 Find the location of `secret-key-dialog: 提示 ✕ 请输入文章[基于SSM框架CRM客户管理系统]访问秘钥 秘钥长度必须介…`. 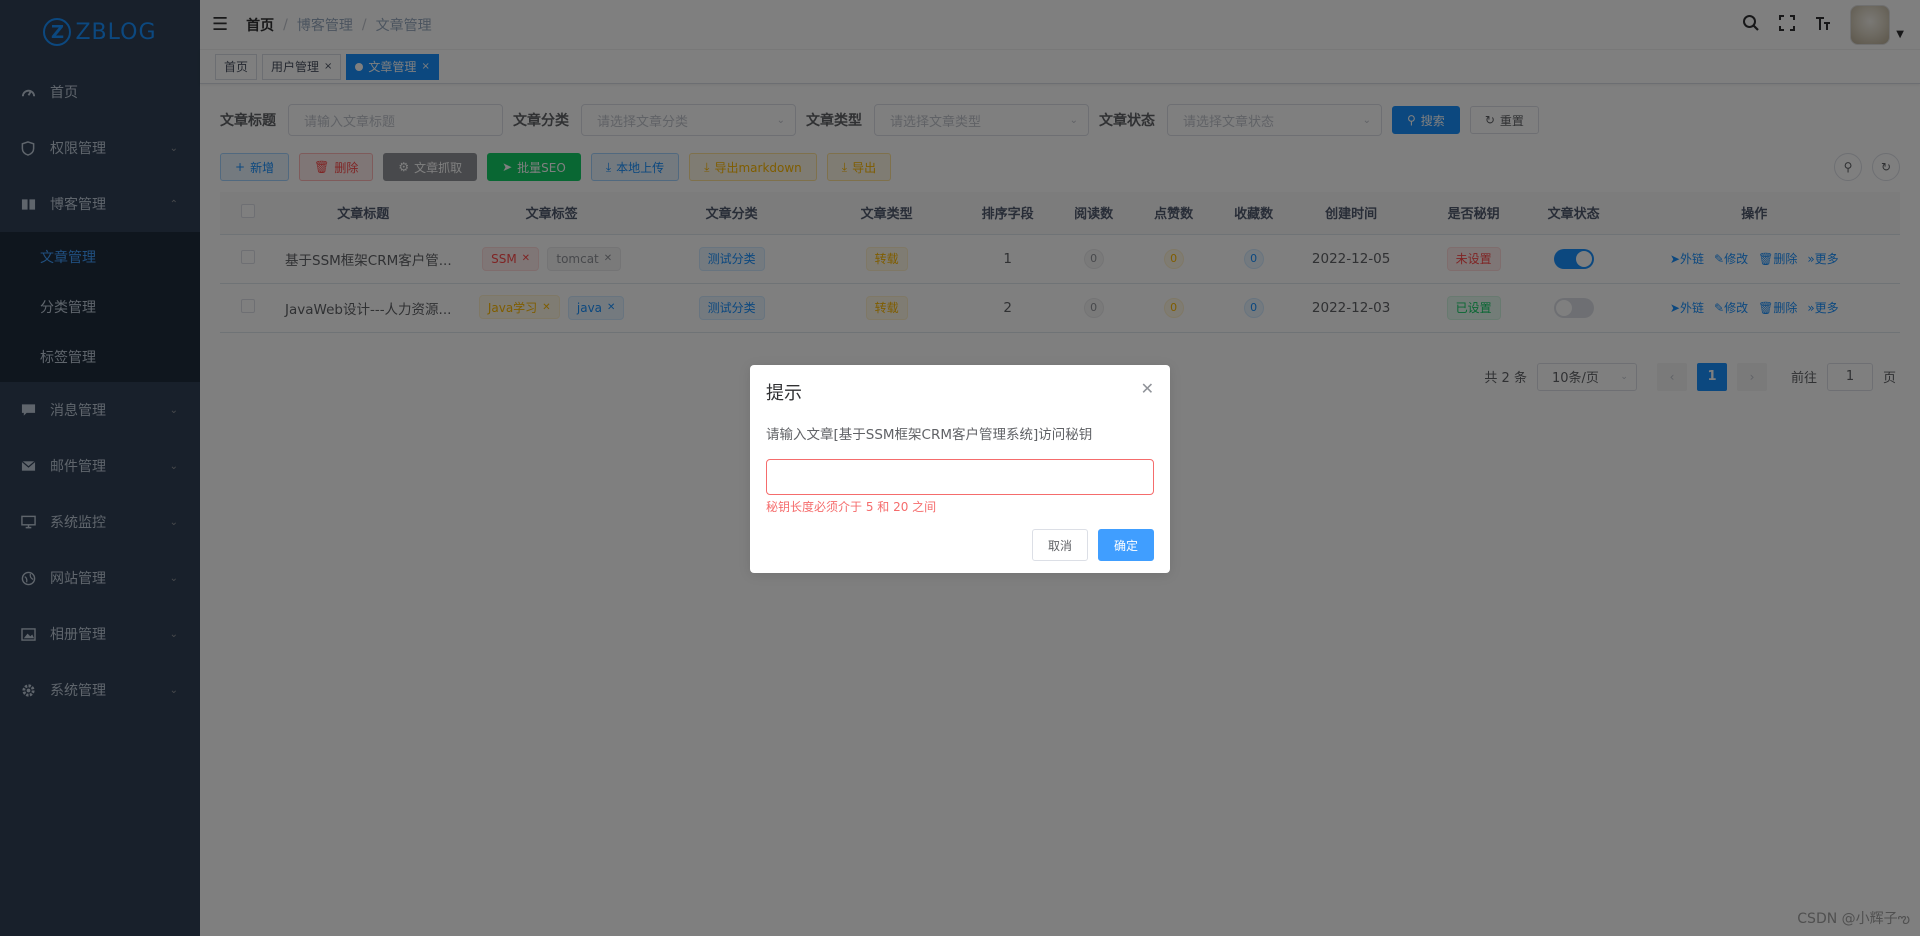

secret-key-dialog: 提示 ✕ 请输入文章[基于SSM框架CRM客户管理系统]访问秘钥 秘钥长度必须介… is located at coordinates (960, 469).